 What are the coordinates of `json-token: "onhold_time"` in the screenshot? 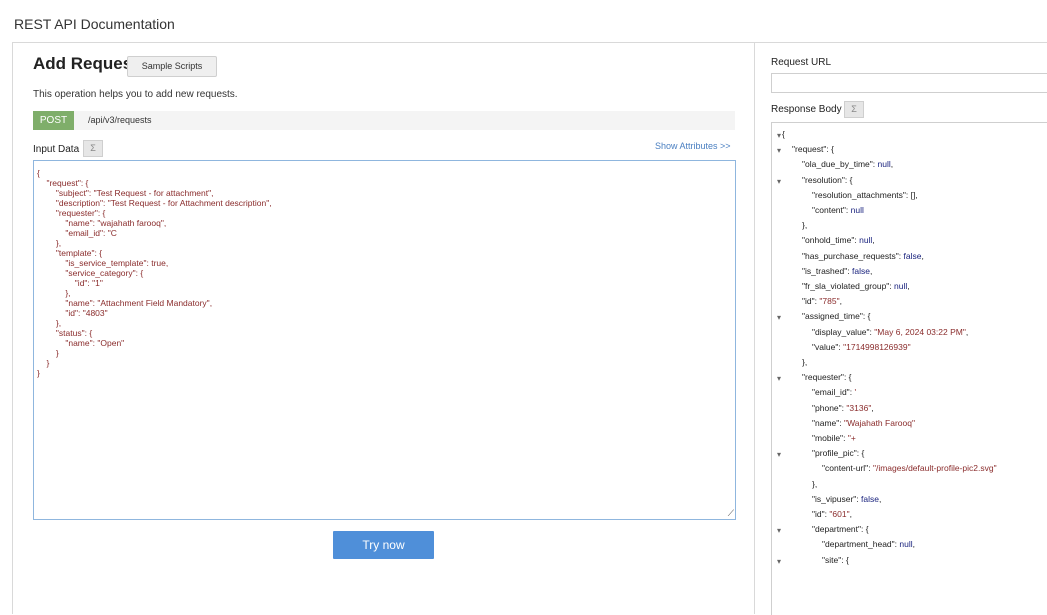 It's located at (828, 240).